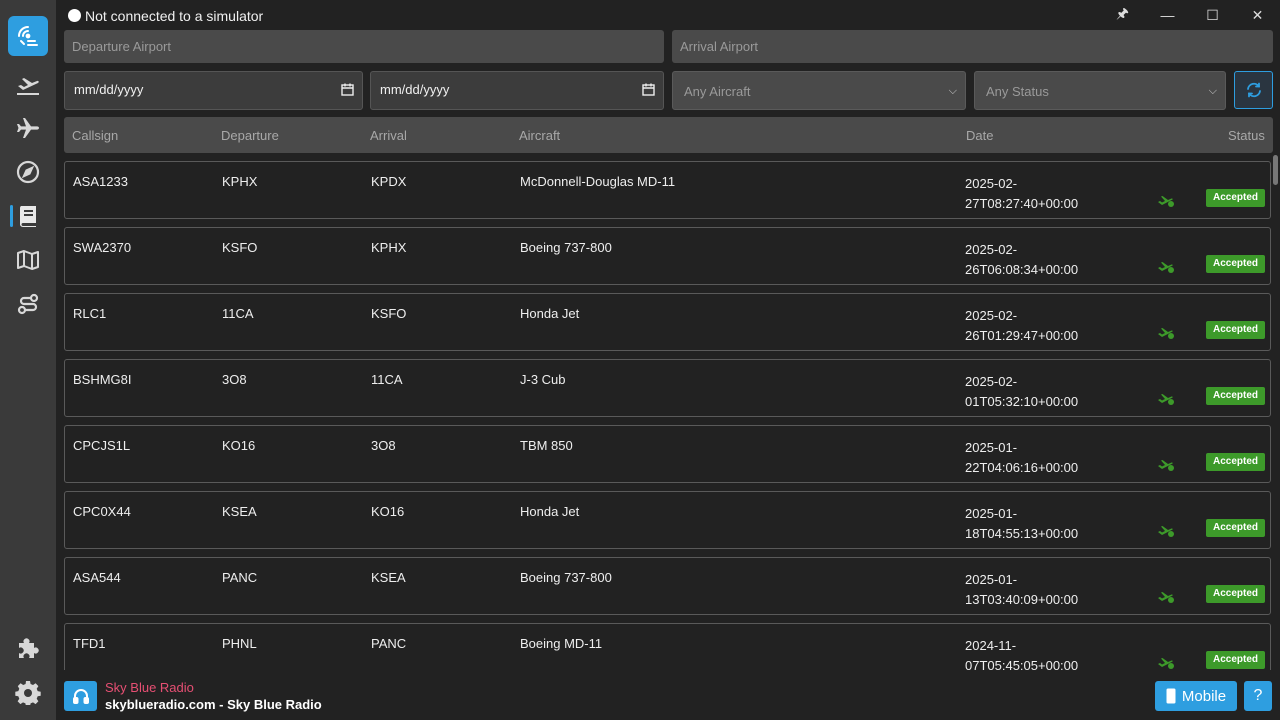 The image size is (1280, 720). Describe the element at coordinates (238, 313) in the screenshot. I see `cell-departure: 11CA` at that location.